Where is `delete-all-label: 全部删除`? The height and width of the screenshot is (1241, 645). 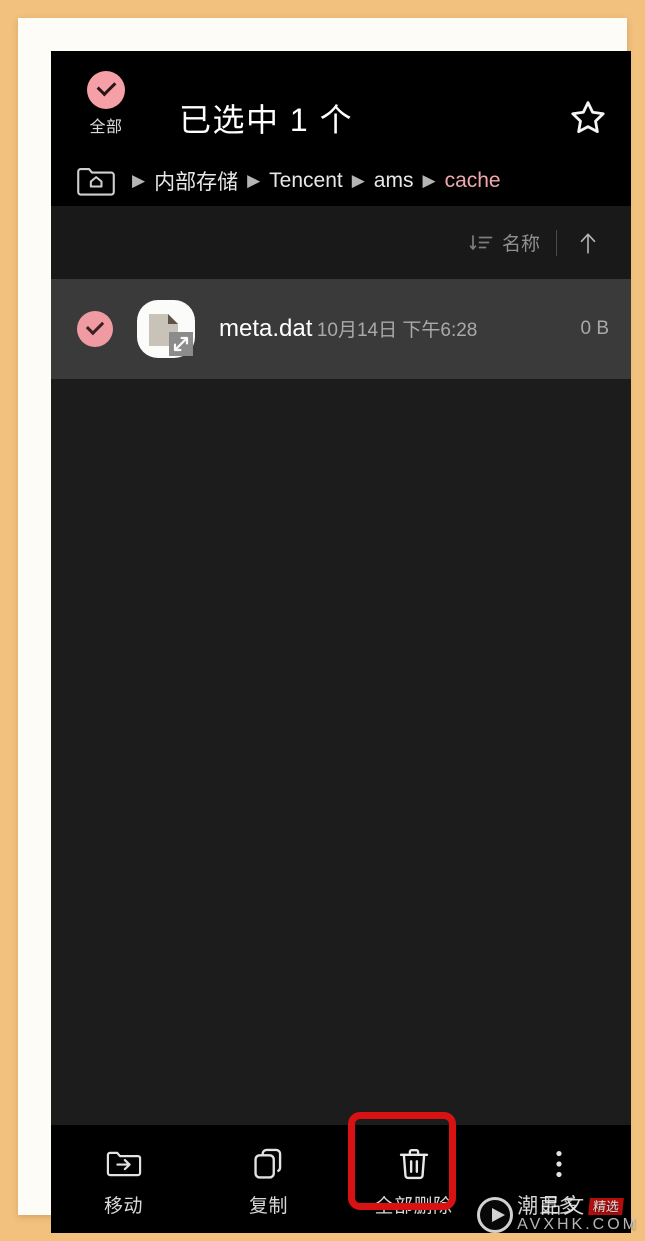
delete-all-label: 全部删除 is located at coordinates (413, 1206).